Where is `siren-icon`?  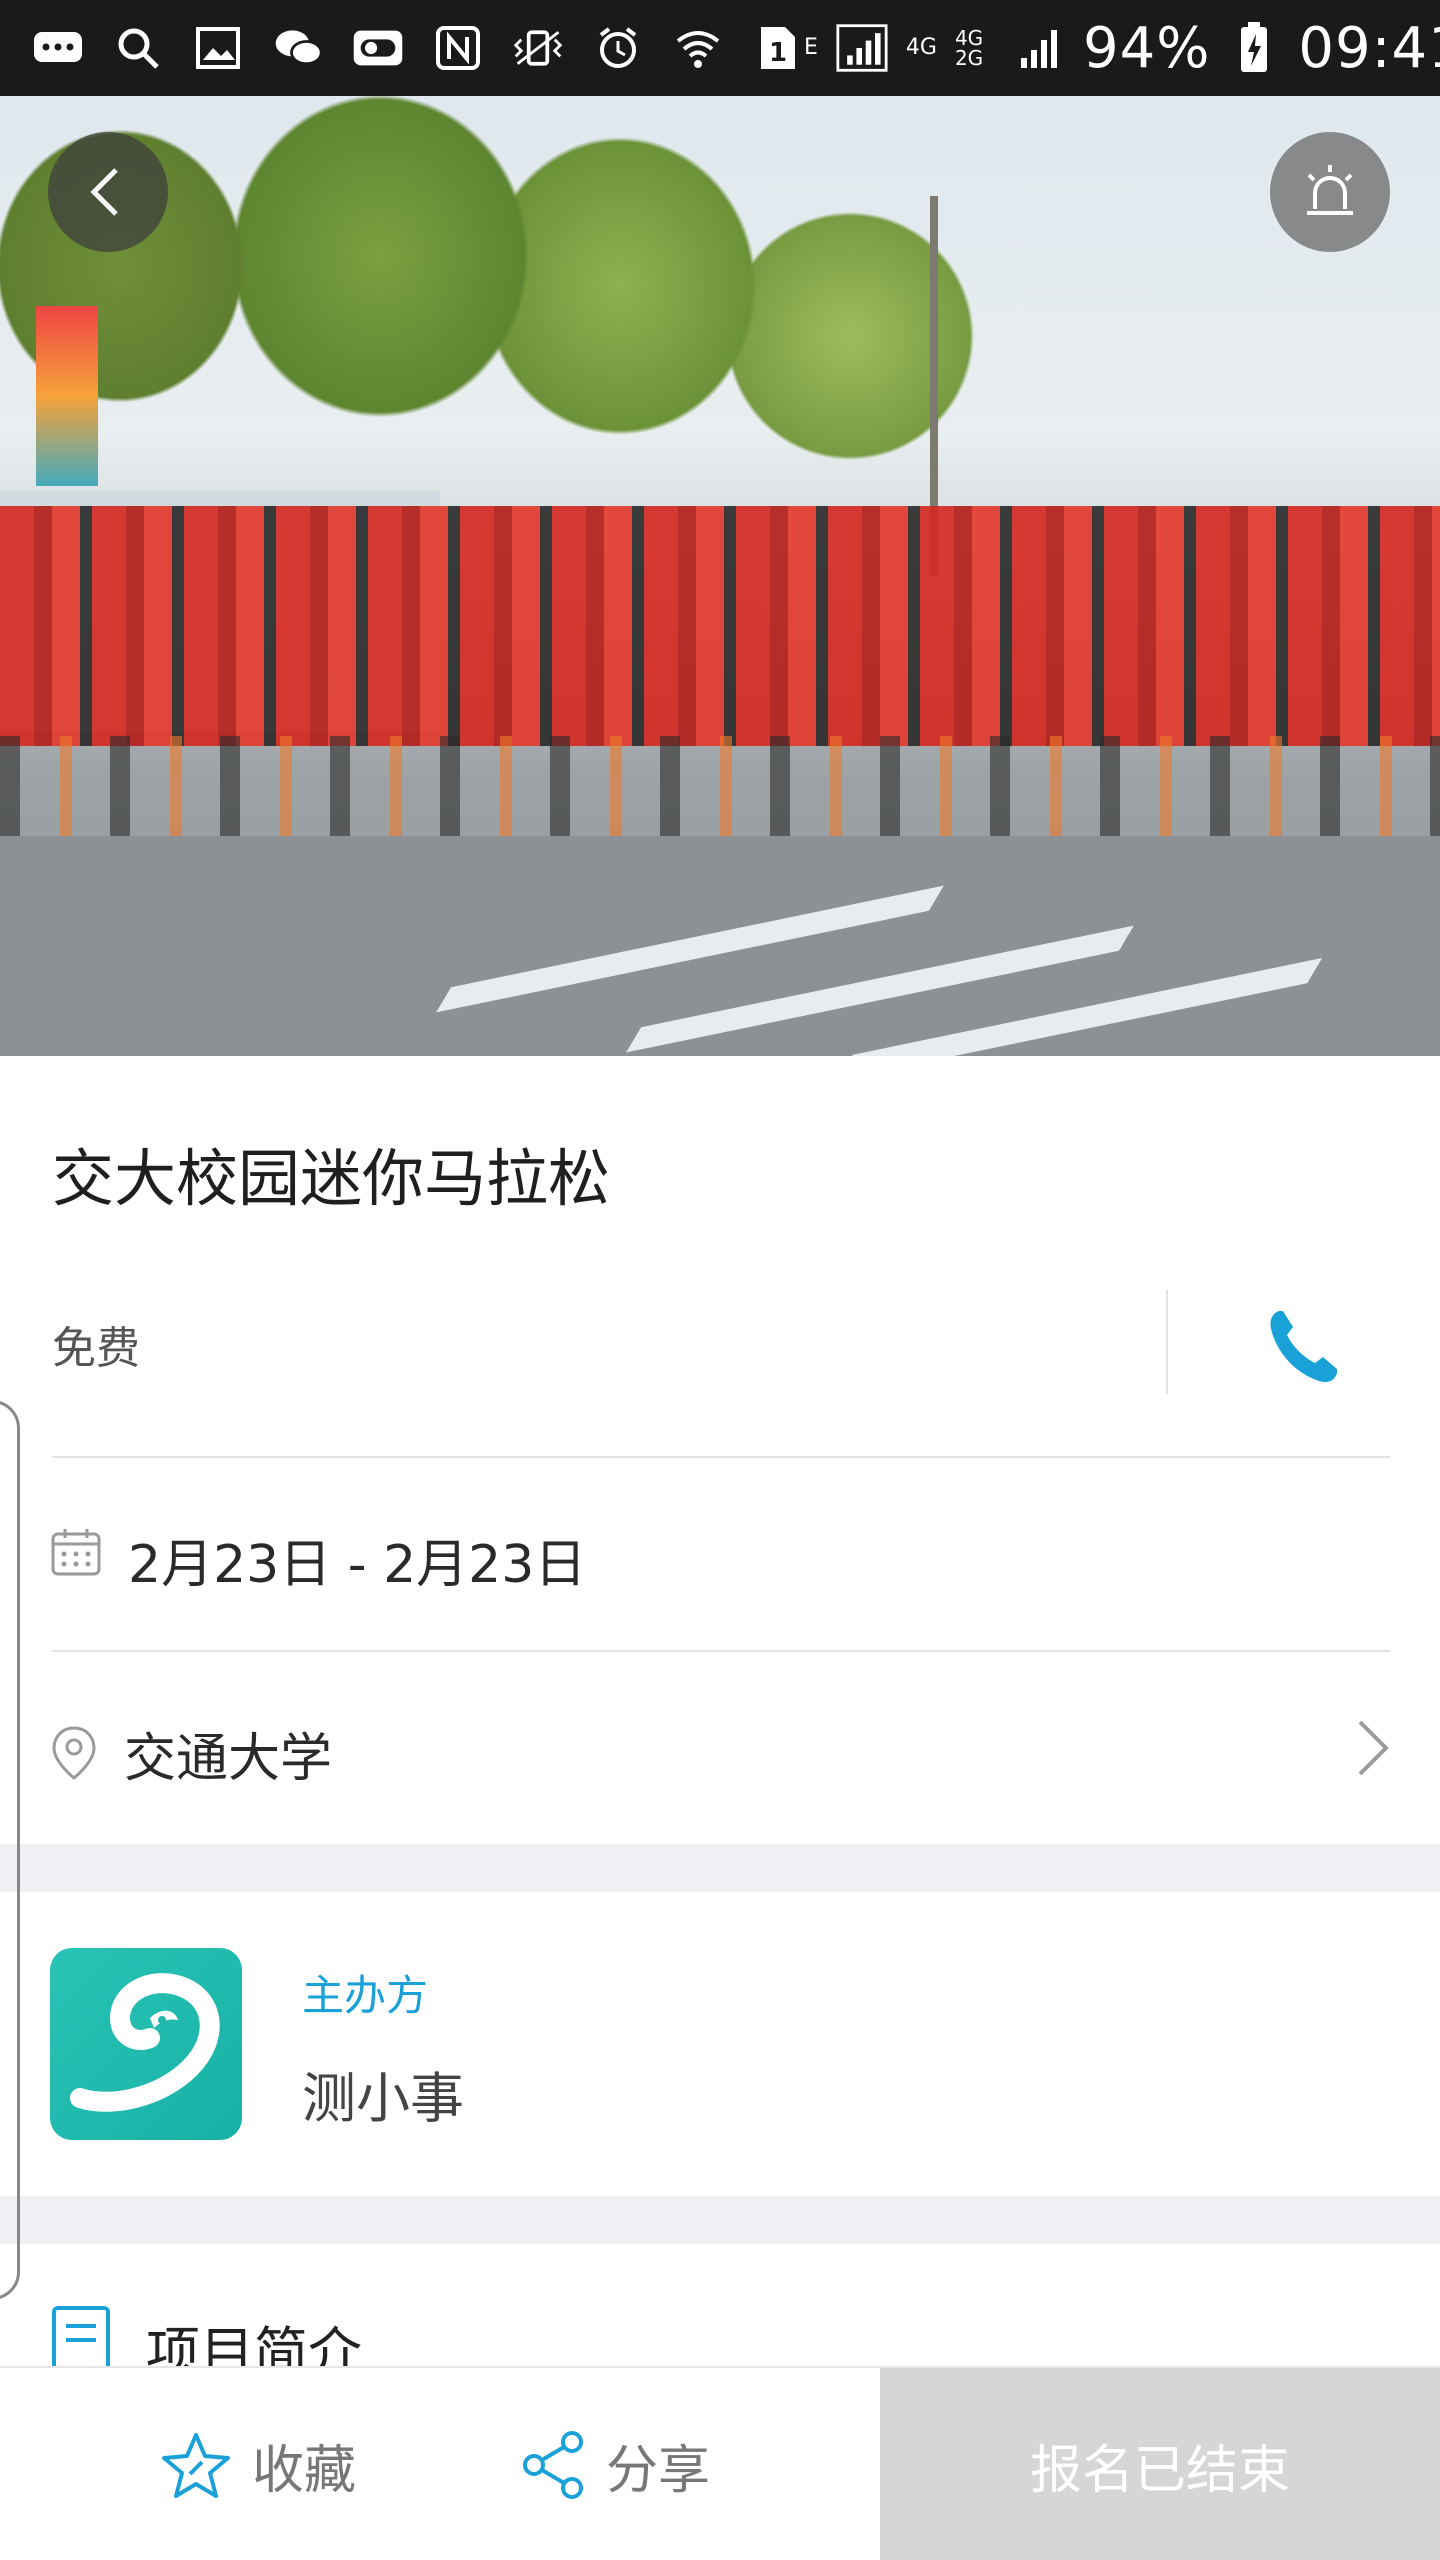
siren-icon is located at coordinates (1330, 190).